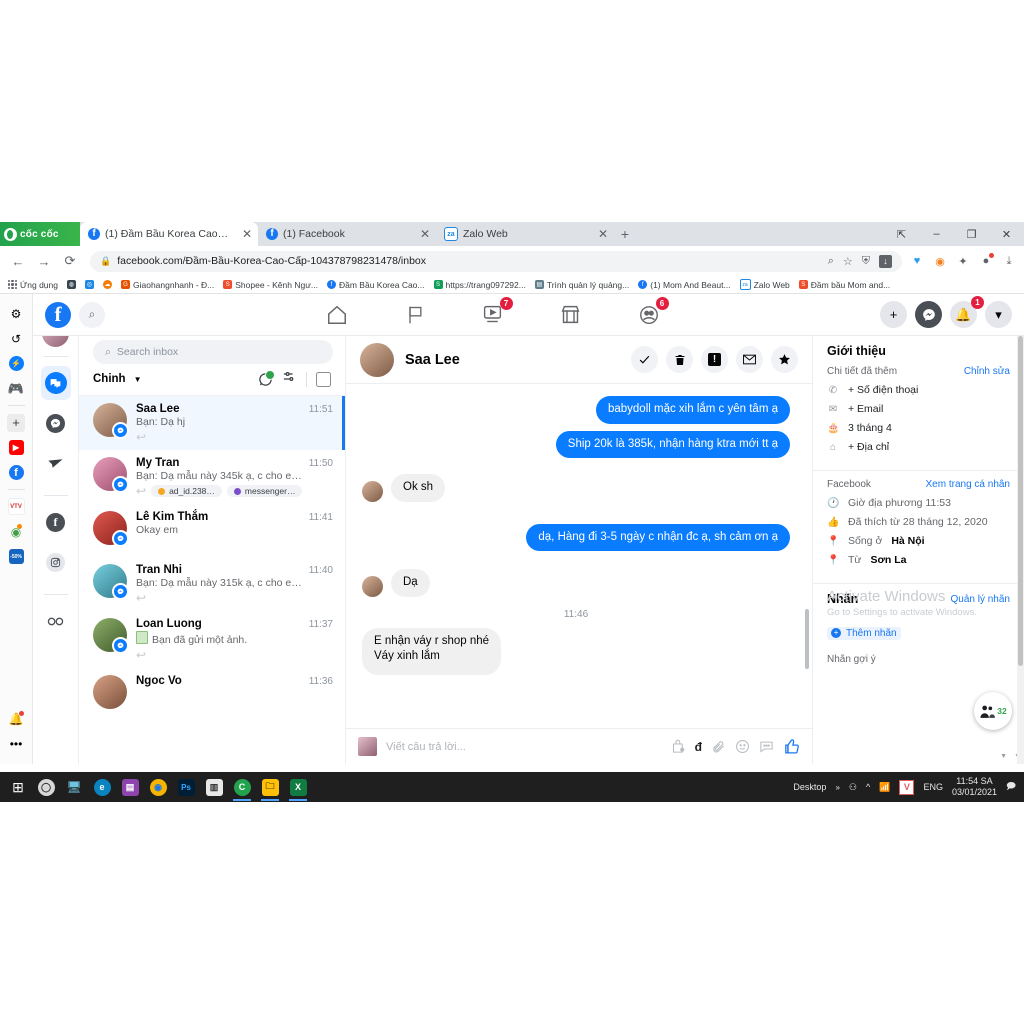 Image resolution: width=1024 pixels, height=1024 pixels. What do you see at coordinates (765, 284) in the screenshot?
I see `bookmark-zalo: za Zalo Web` at bounding box center [765, 284].